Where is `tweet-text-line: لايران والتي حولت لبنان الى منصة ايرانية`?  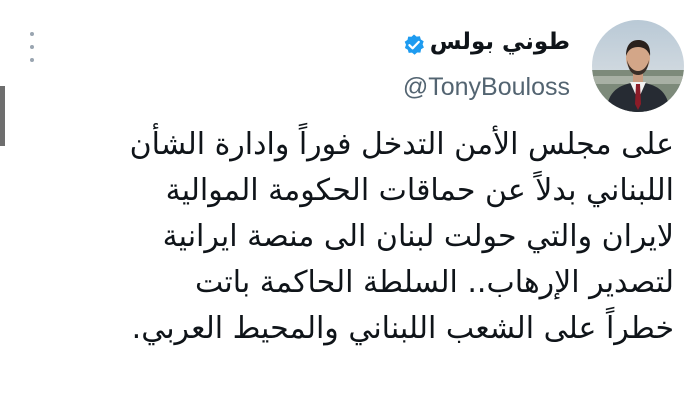
tweet-text-line: لايران والتي حولت لبنان الى منصة ايرانية is located at coordinates (418, 236).